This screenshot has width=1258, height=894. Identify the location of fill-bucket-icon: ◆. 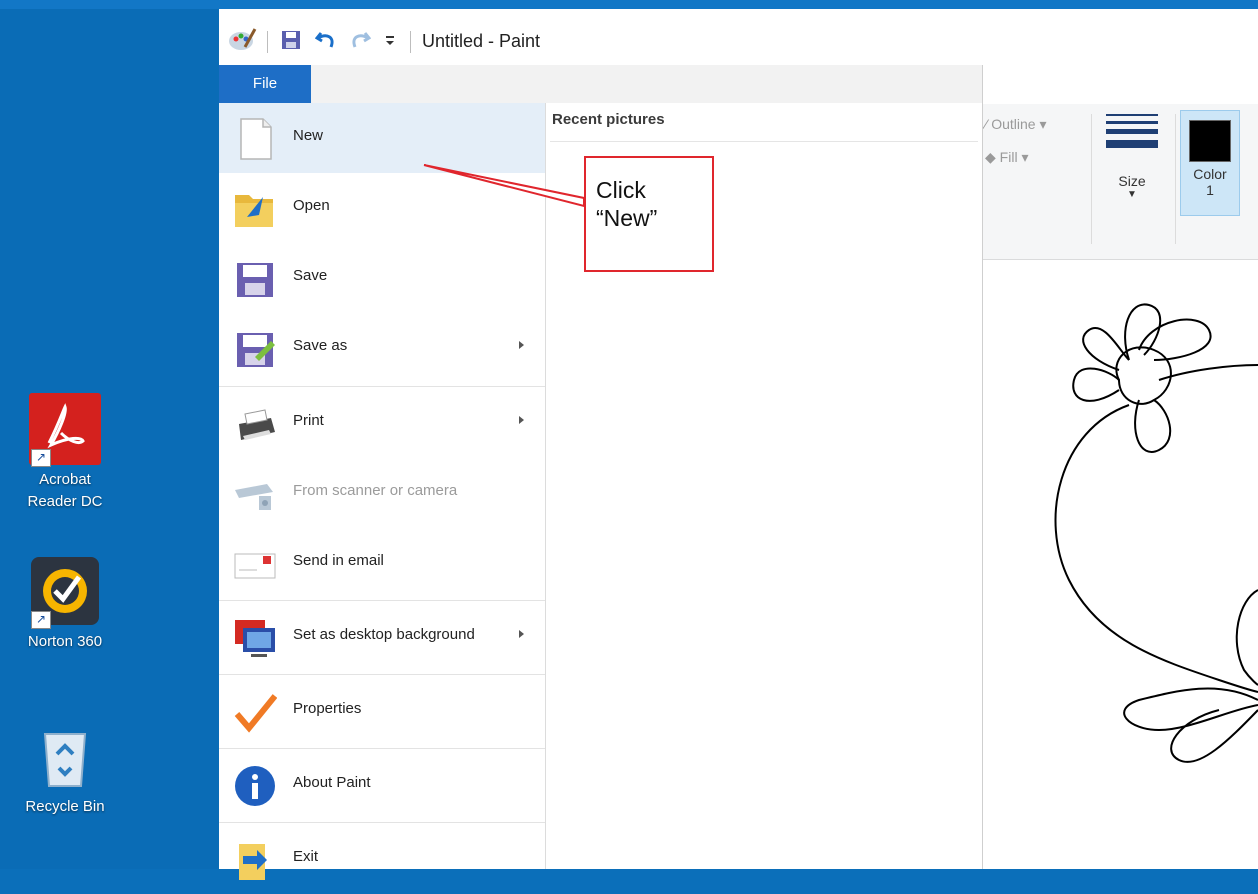
(990, 157).